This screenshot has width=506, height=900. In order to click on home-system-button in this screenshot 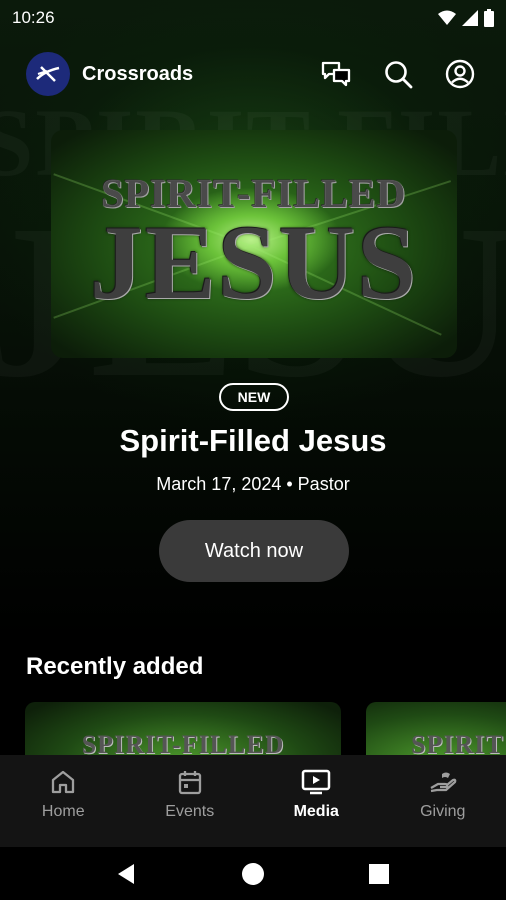, I will do `click(253, 874)`.